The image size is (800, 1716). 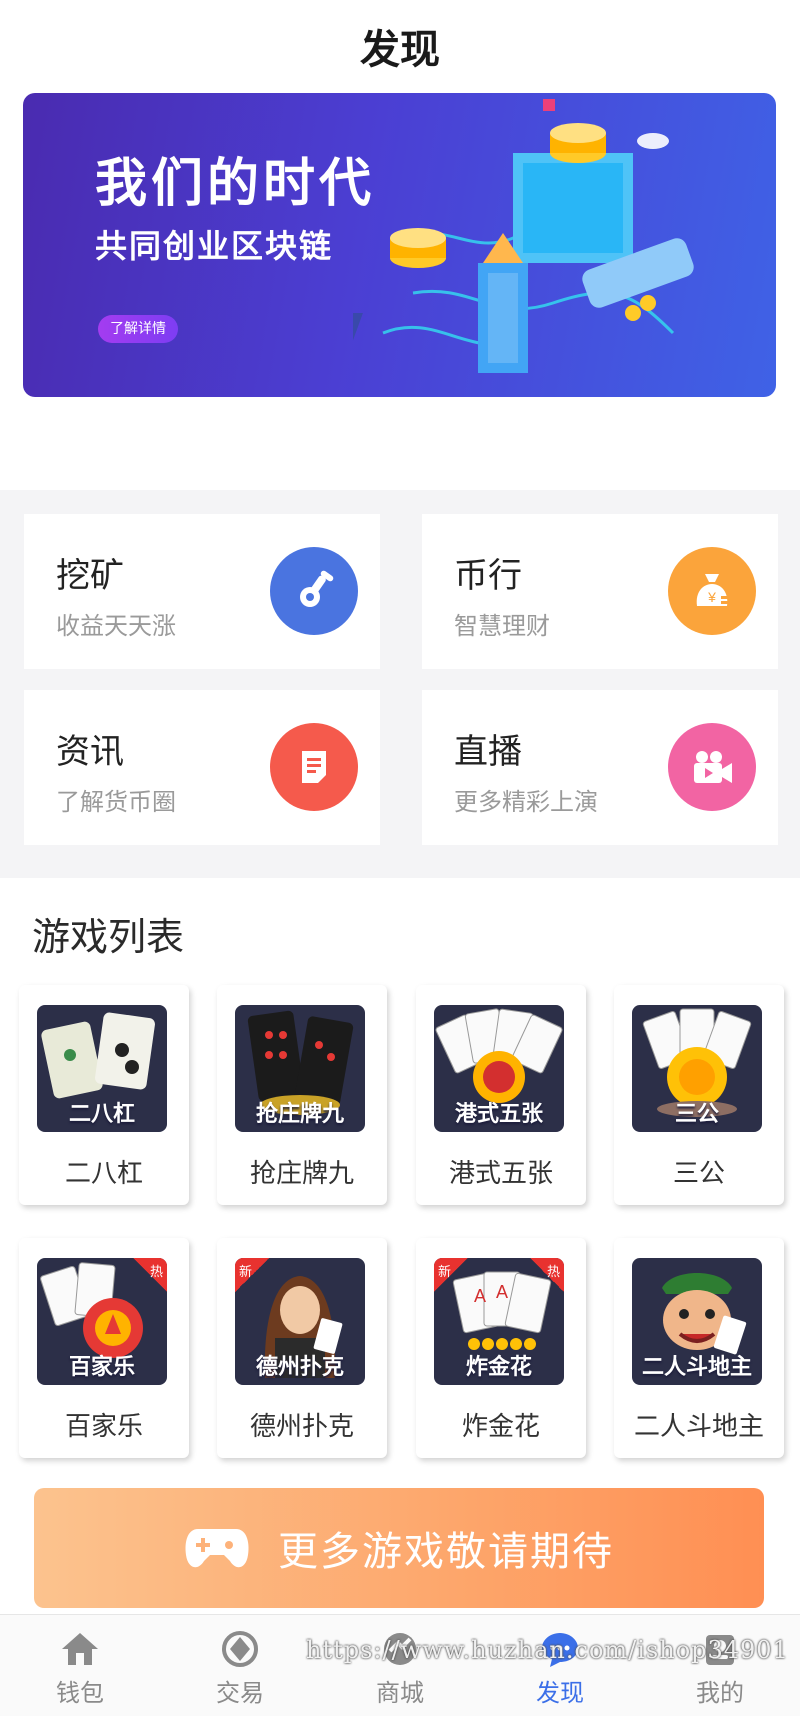 What do you see at coordinates (301, 1174) in the screenshot?
I see `game-name: 抢庄牌九` at bounding box center [301, 1174].